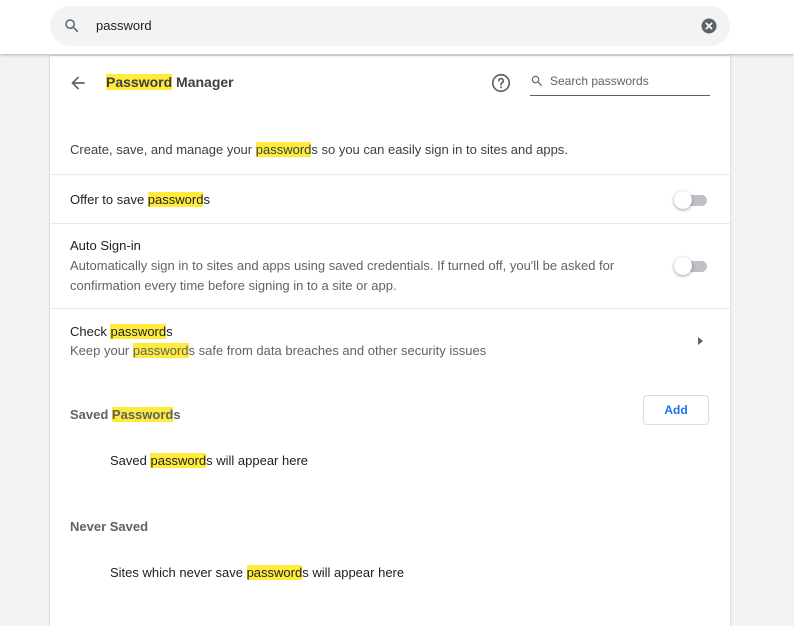 The image size is (794, 626). I want to click on settings-toolbar: password, so click(397, 27).